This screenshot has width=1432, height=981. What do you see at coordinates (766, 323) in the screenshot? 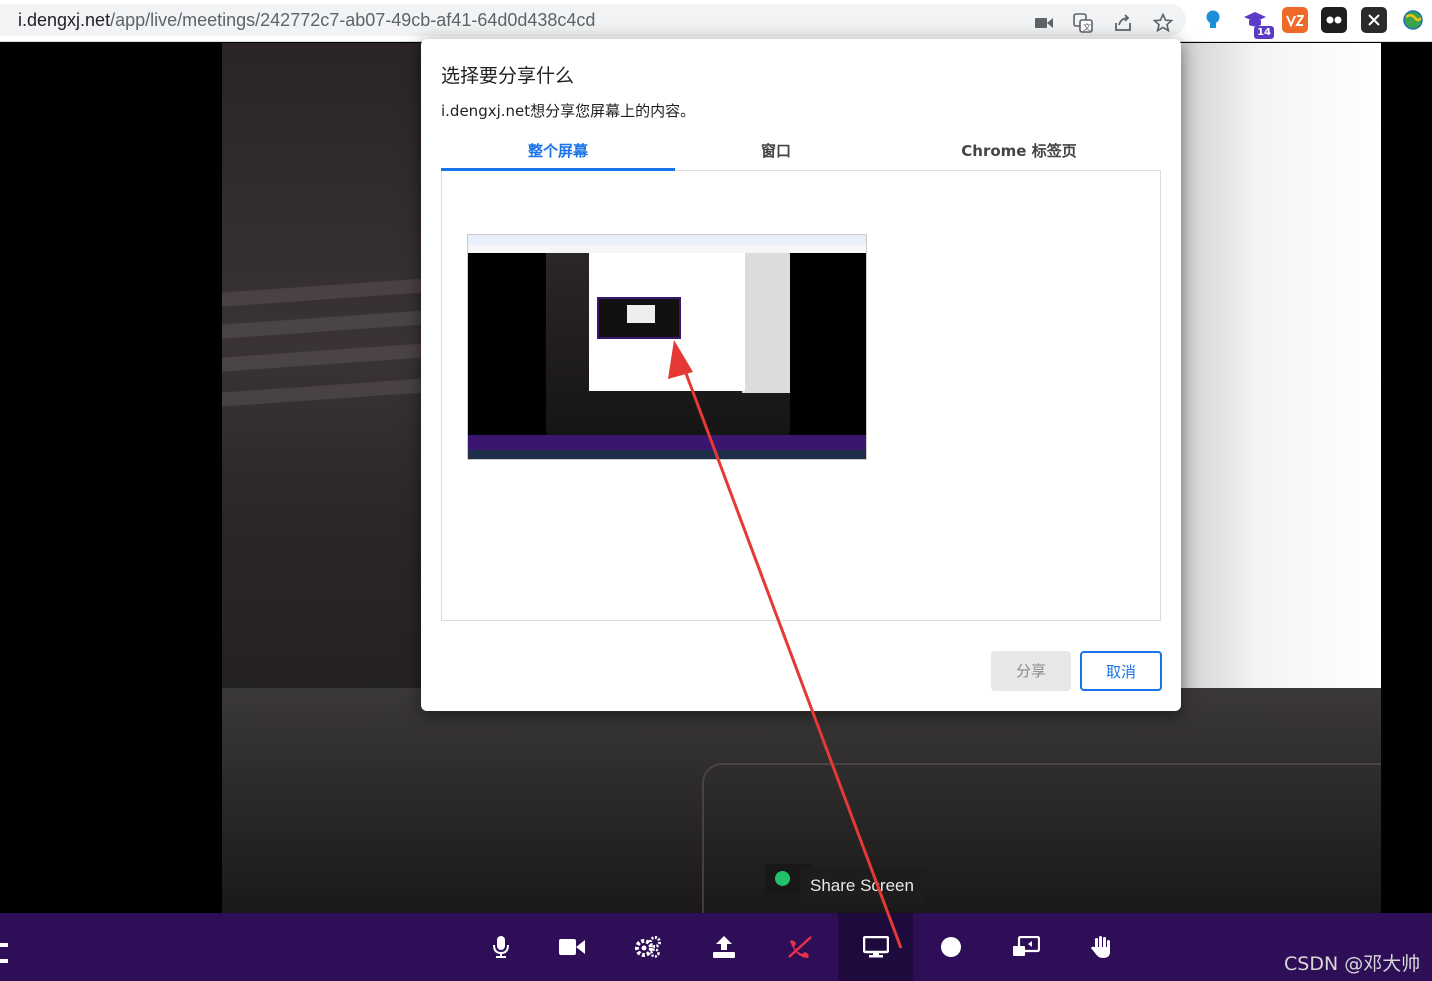
I see `thumb-light` at bounding box center [766, 323].